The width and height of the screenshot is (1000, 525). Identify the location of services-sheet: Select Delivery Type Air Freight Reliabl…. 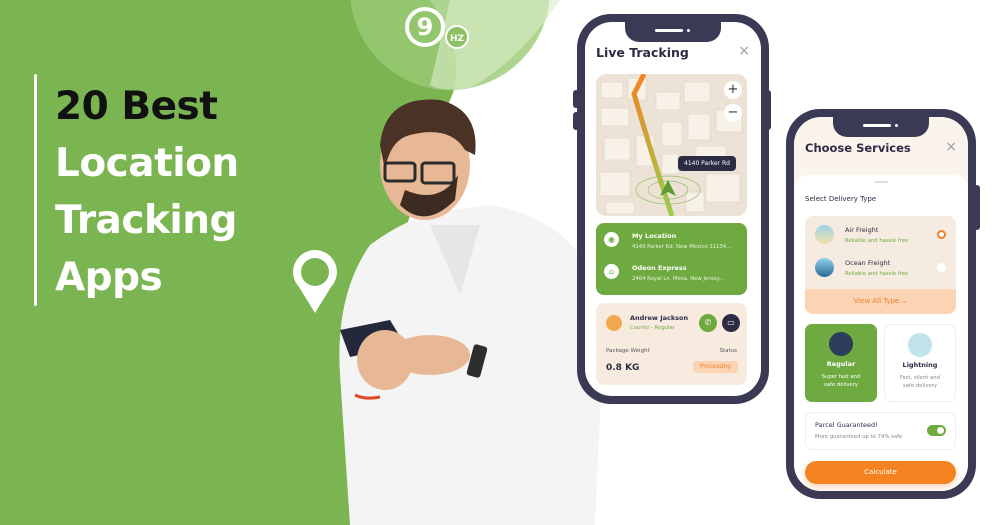
(881, 333).